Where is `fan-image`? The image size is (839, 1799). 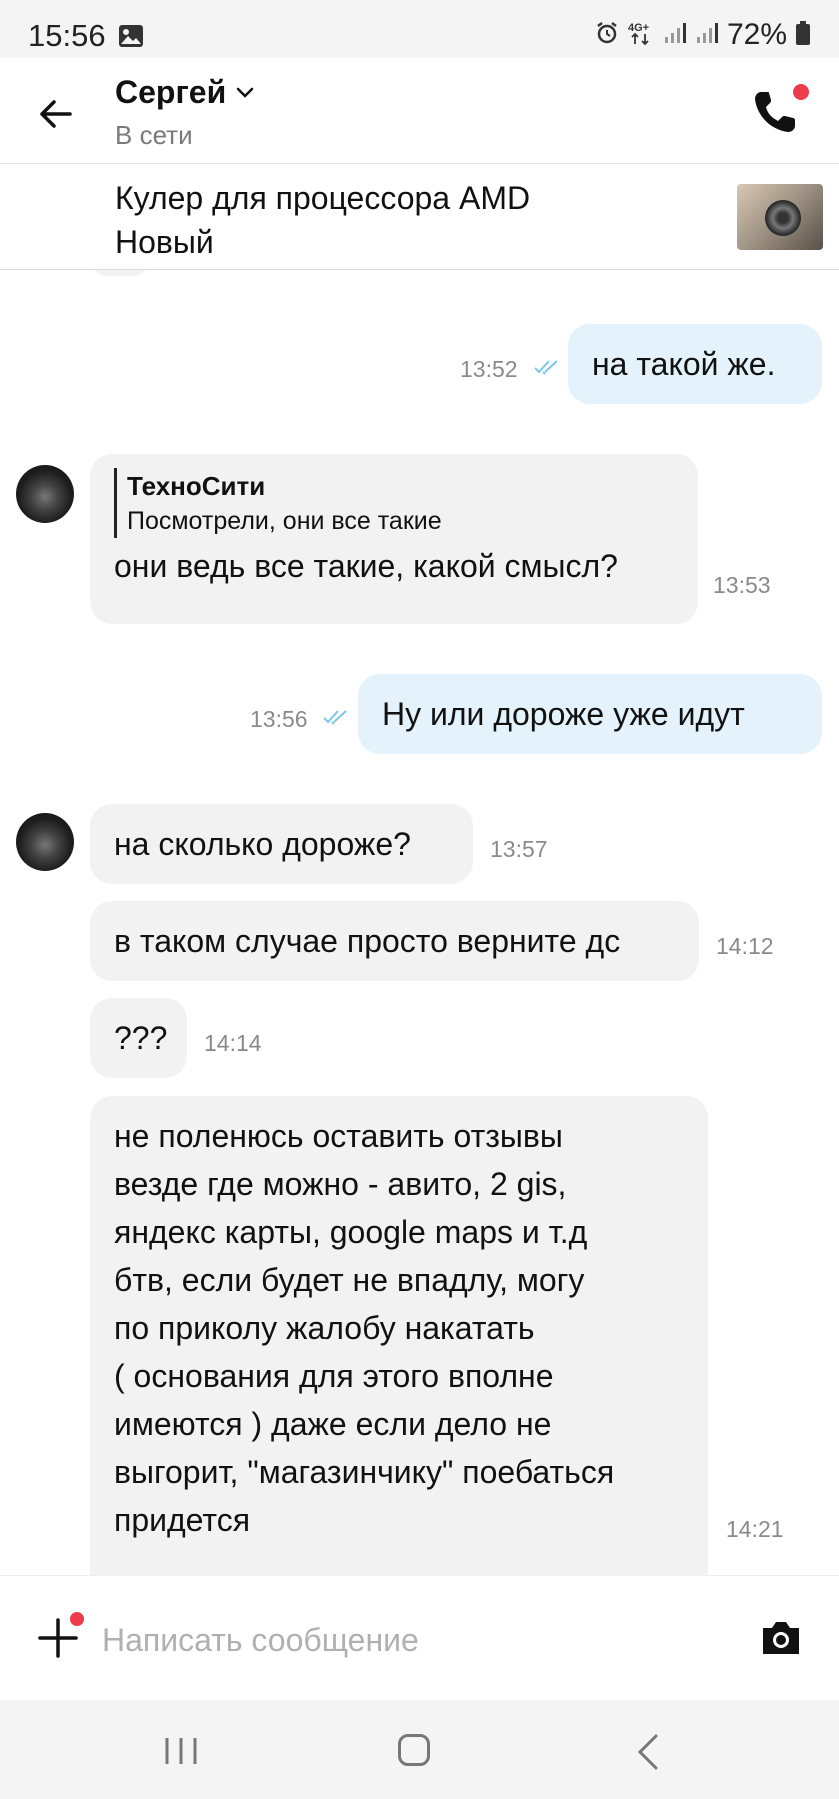 fan-image is located at coordinates (783, 218).